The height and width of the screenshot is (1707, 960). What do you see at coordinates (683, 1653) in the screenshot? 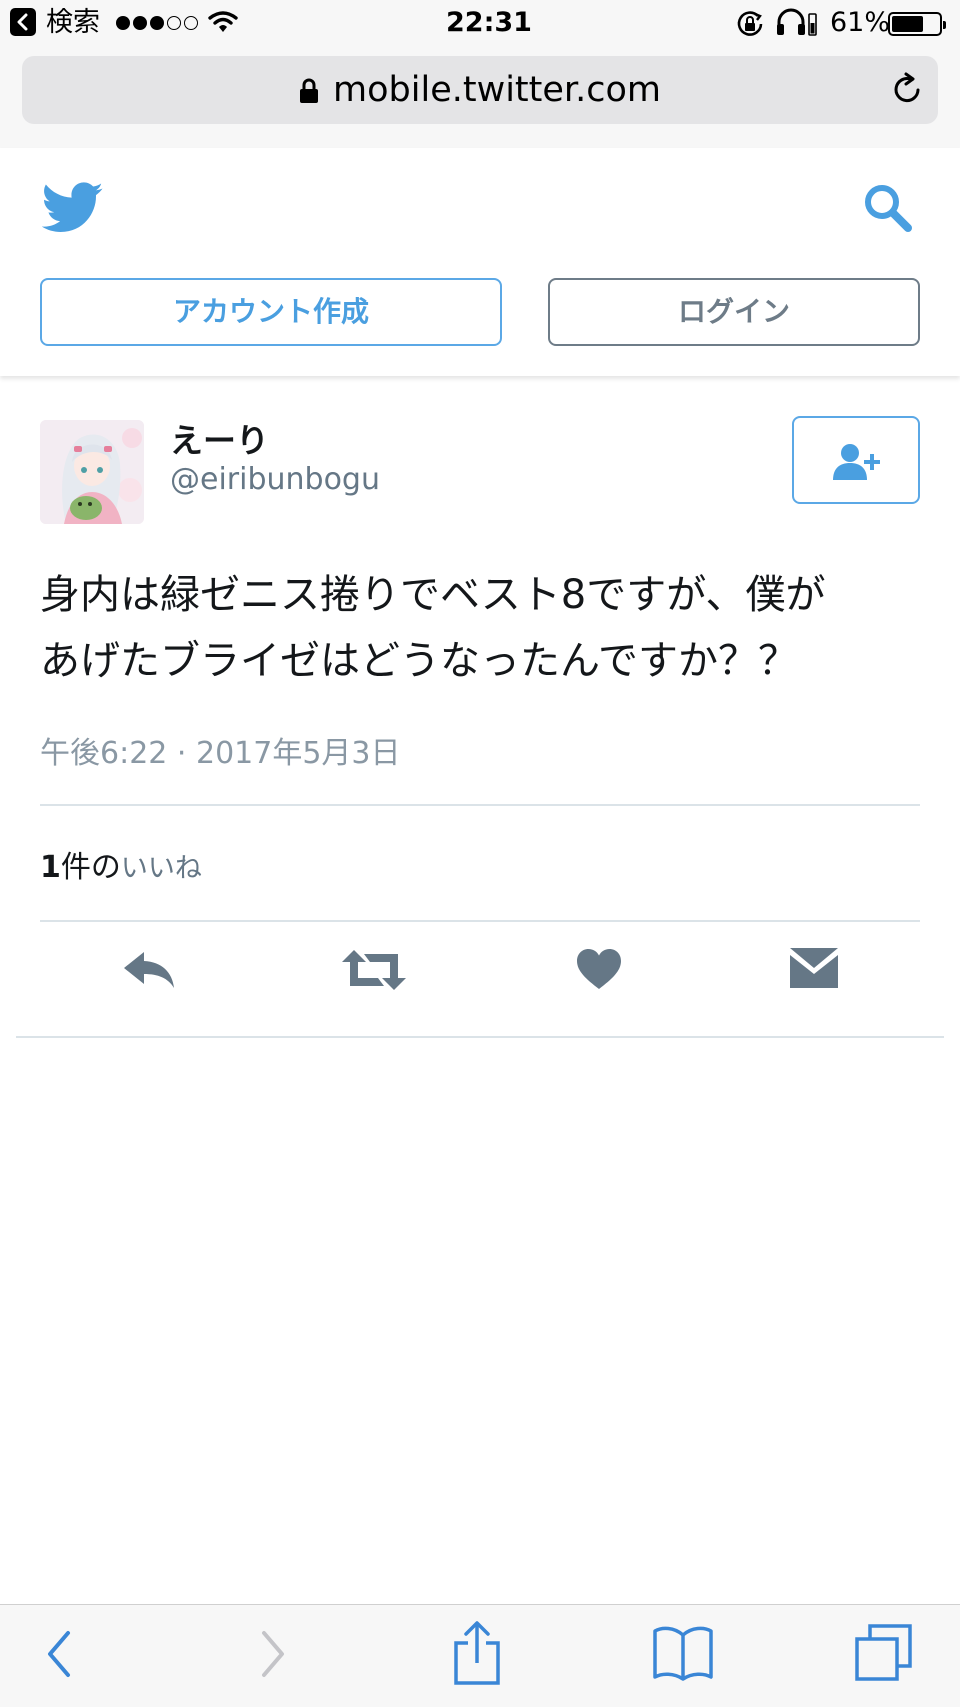
I see `bookmarks-icon` at bounding box center [683, 1653].